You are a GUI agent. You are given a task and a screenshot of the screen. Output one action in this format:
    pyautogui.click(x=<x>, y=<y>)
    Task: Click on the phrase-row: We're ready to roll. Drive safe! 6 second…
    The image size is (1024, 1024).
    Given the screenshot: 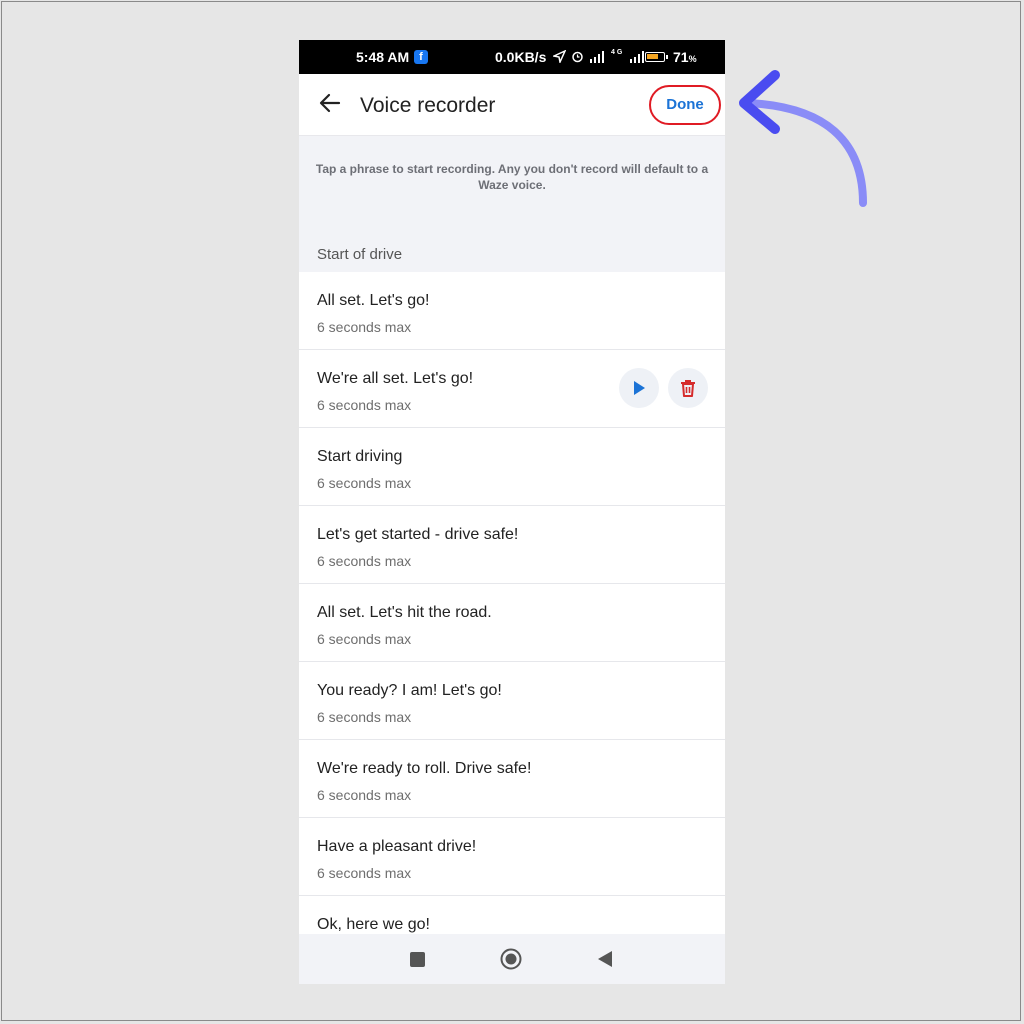 What is the action you would take?
    pyautogui.click(x=512, y=779)
    